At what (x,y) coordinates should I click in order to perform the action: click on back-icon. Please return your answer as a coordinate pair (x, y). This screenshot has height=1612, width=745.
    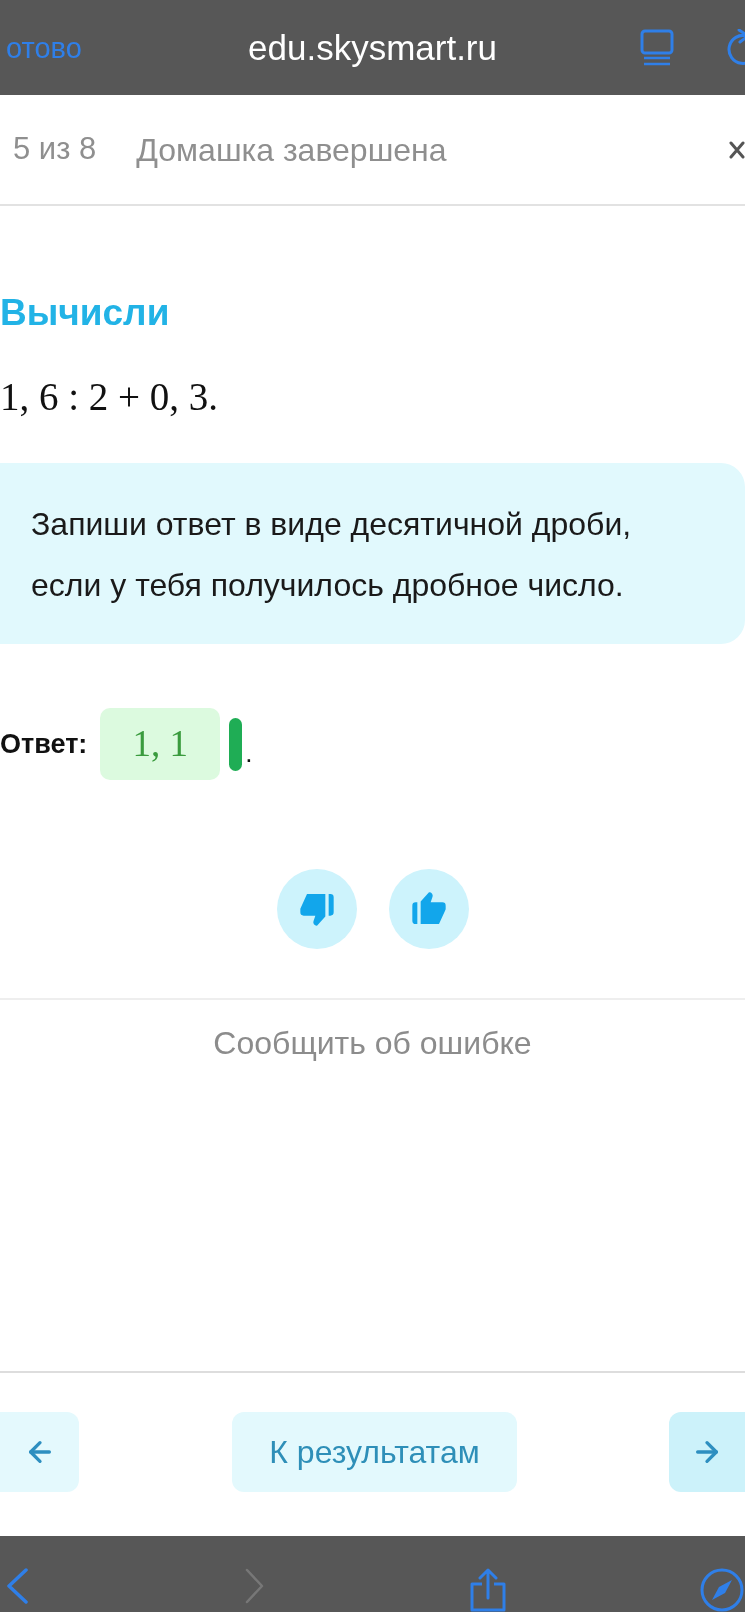
    Looking at the image, I should click on (17, 1586).